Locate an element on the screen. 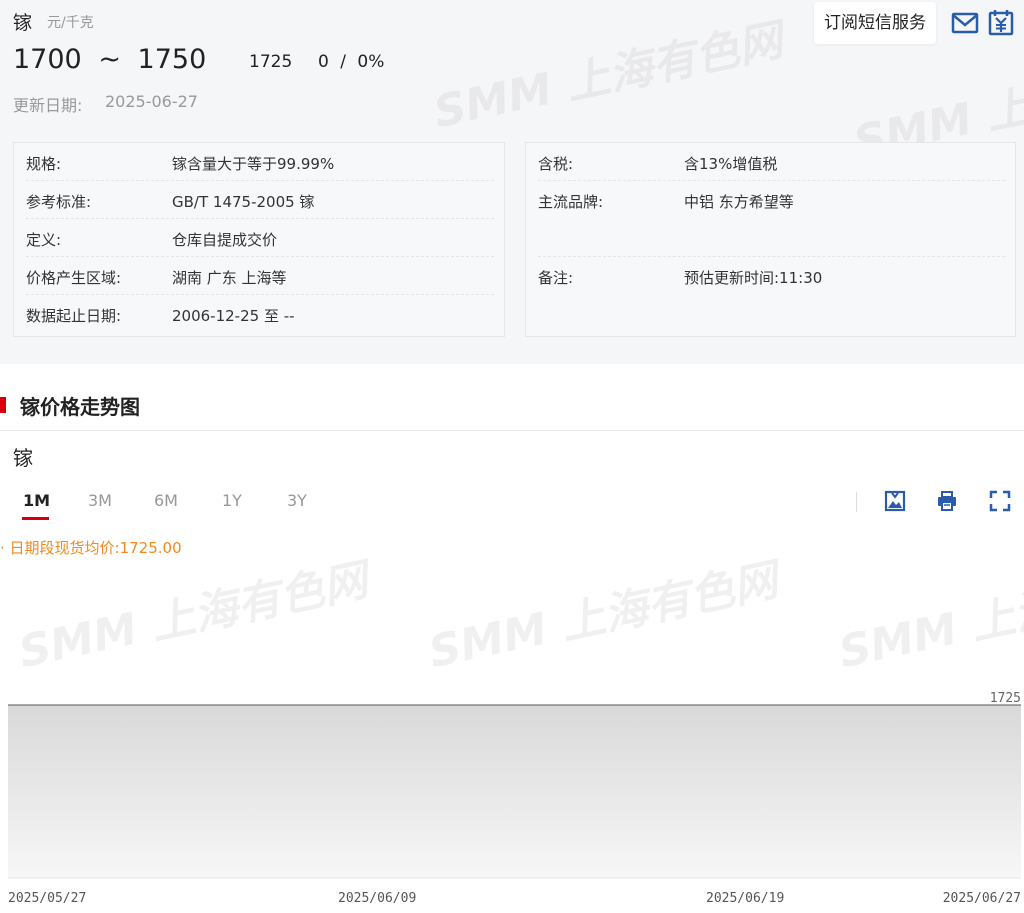 The width and height of the screenshot is (1024, 913). spec-label: 参考标准: is located at coordinates (59, 202).